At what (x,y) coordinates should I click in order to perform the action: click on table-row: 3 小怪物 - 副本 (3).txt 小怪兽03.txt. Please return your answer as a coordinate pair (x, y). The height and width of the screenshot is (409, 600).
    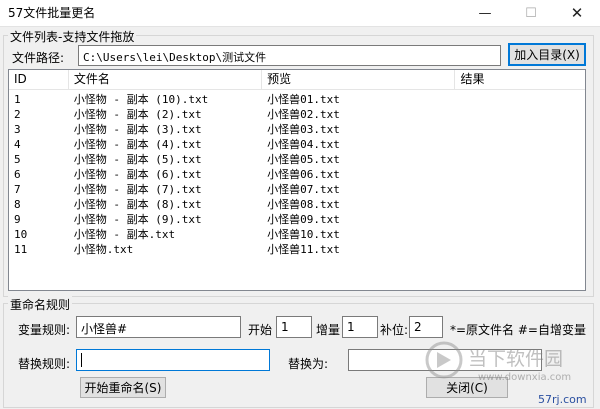
    Looking at the image, I should click on (297, 129).